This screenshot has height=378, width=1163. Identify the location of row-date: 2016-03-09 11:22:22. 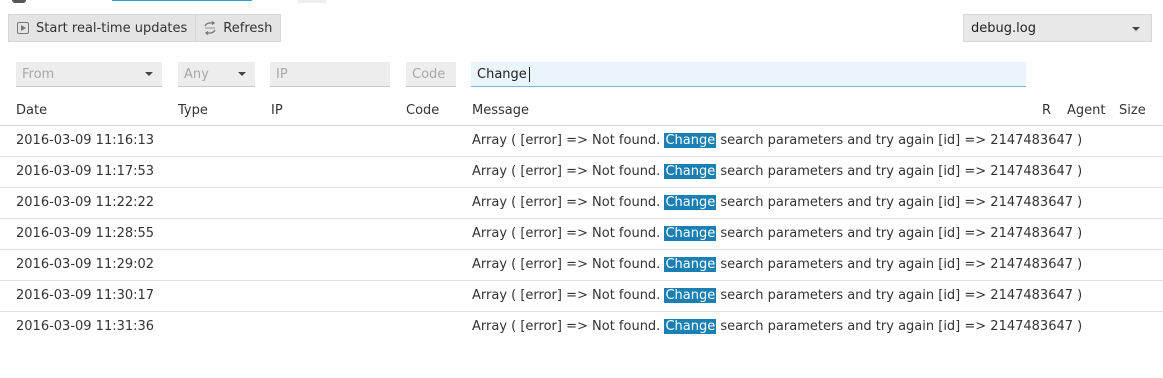
(85, 202).